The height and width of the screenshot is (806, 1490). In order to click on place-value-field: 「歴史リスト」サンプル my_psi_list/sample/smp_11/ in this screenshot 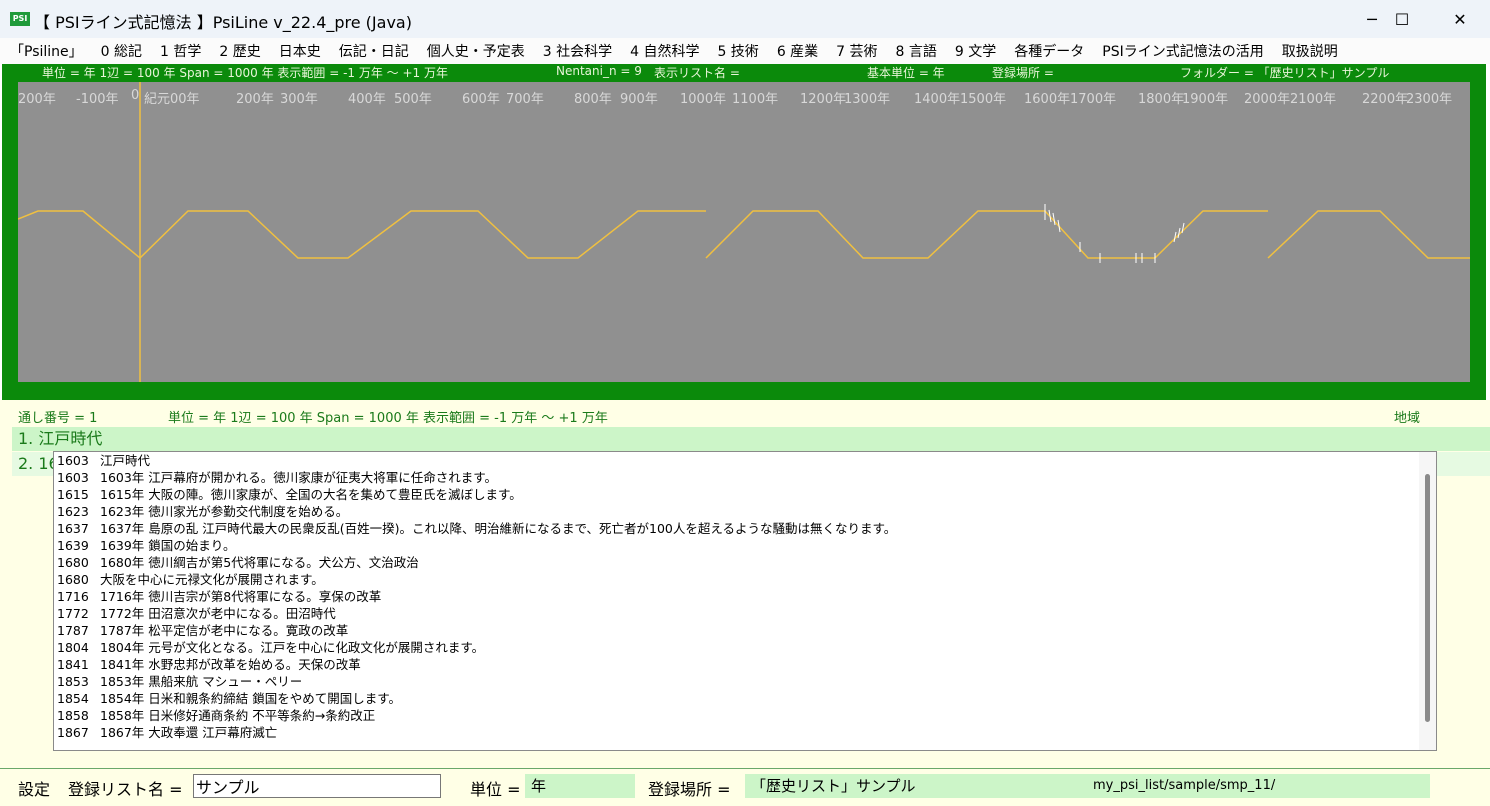, I will do `click(1087, 786)`.